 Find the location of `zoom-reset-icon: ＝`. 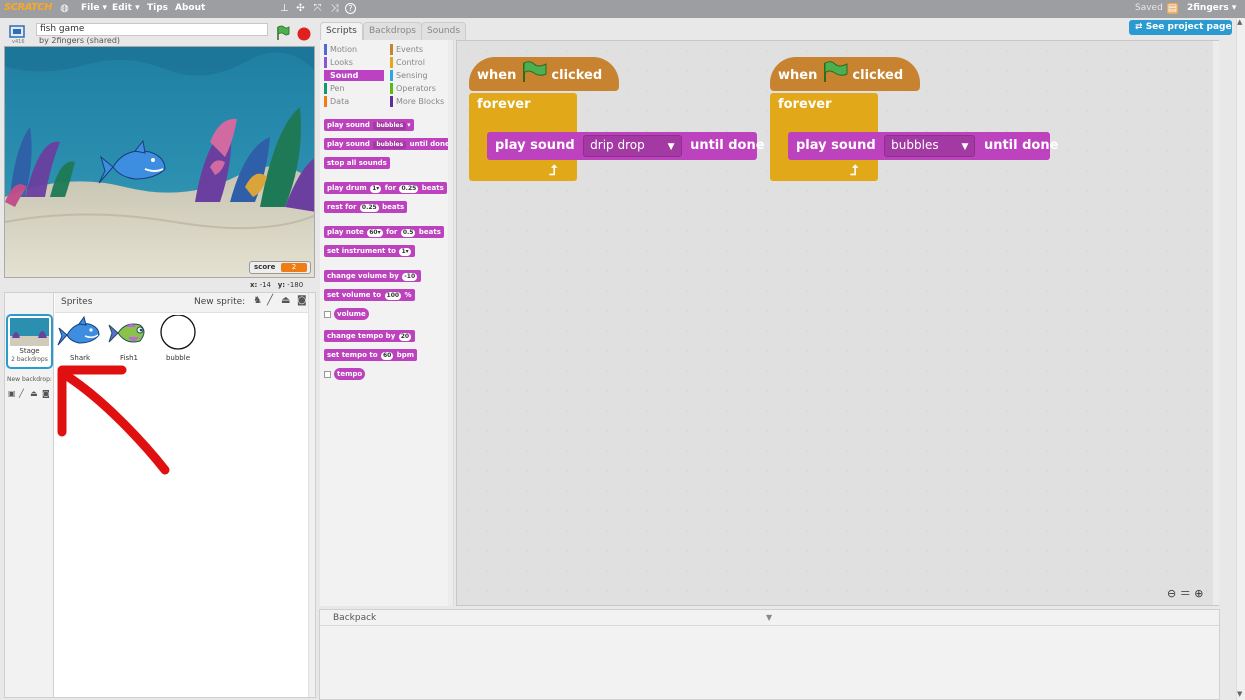

zoom-reset-icon: ＝ is located at coordinates (1185, 593).